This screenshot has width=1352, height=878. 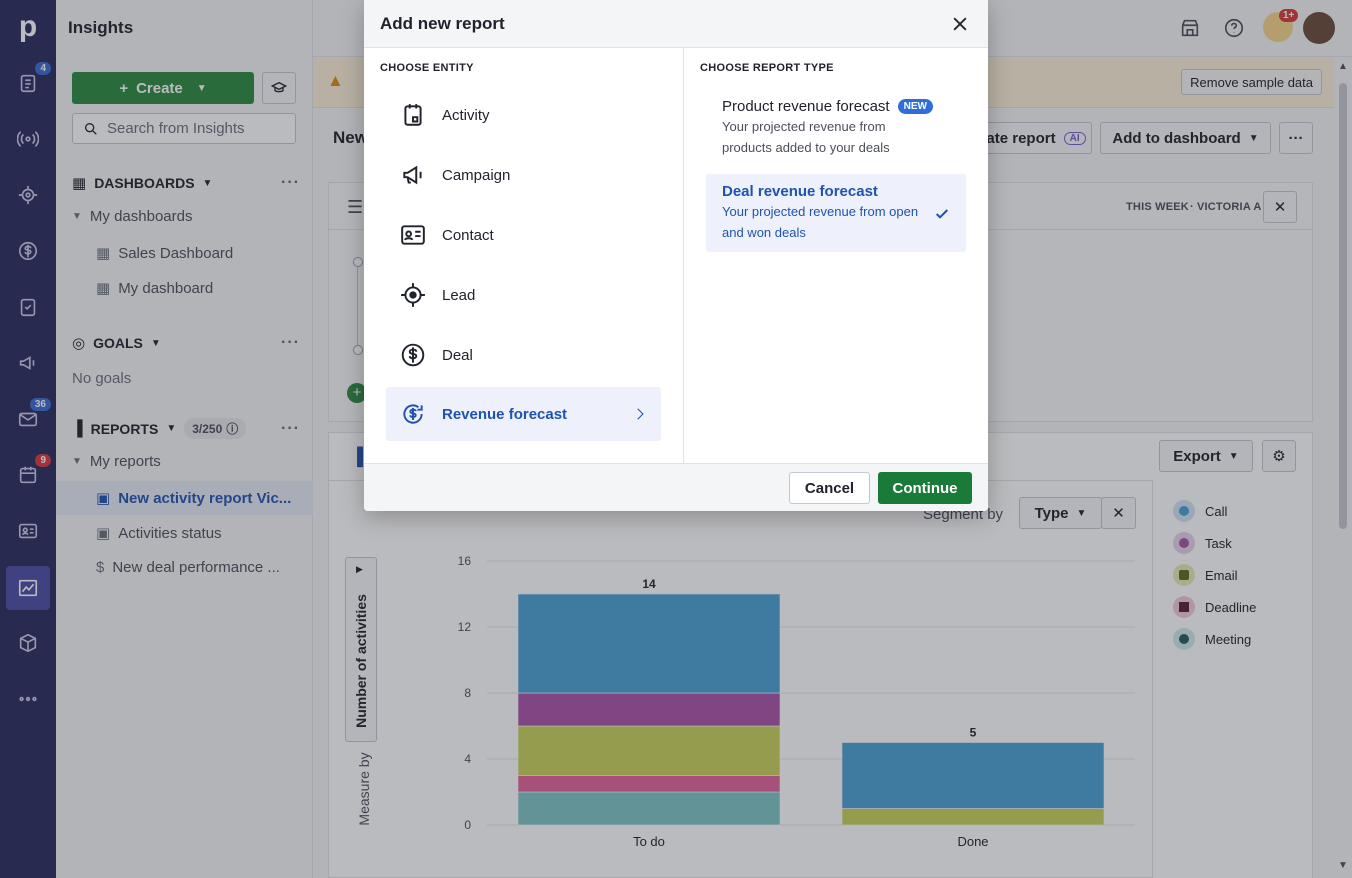 What do you see at coordinates (676, 487) in the screenshot?
I see `modal-footer: Cancel Continue` at bounding box center [676, 487].